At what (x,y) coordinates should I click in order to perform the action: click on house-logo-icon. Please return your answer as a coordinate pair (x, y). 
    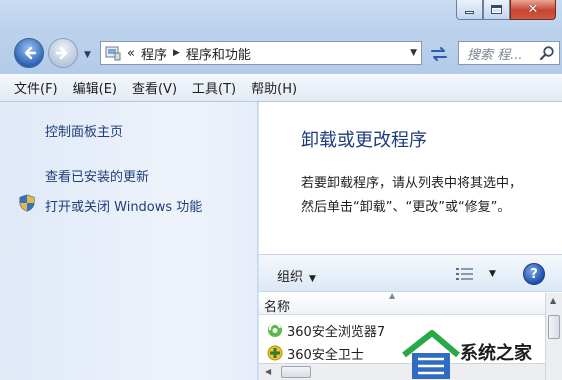
    Looking at the image, I should click on (431, 354).